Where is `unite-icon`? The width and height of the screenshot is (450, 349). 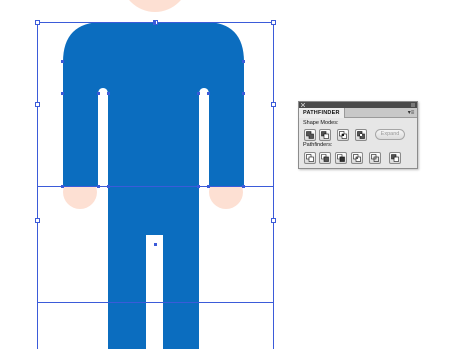
unite-icon is located at coordinates (310, 135).